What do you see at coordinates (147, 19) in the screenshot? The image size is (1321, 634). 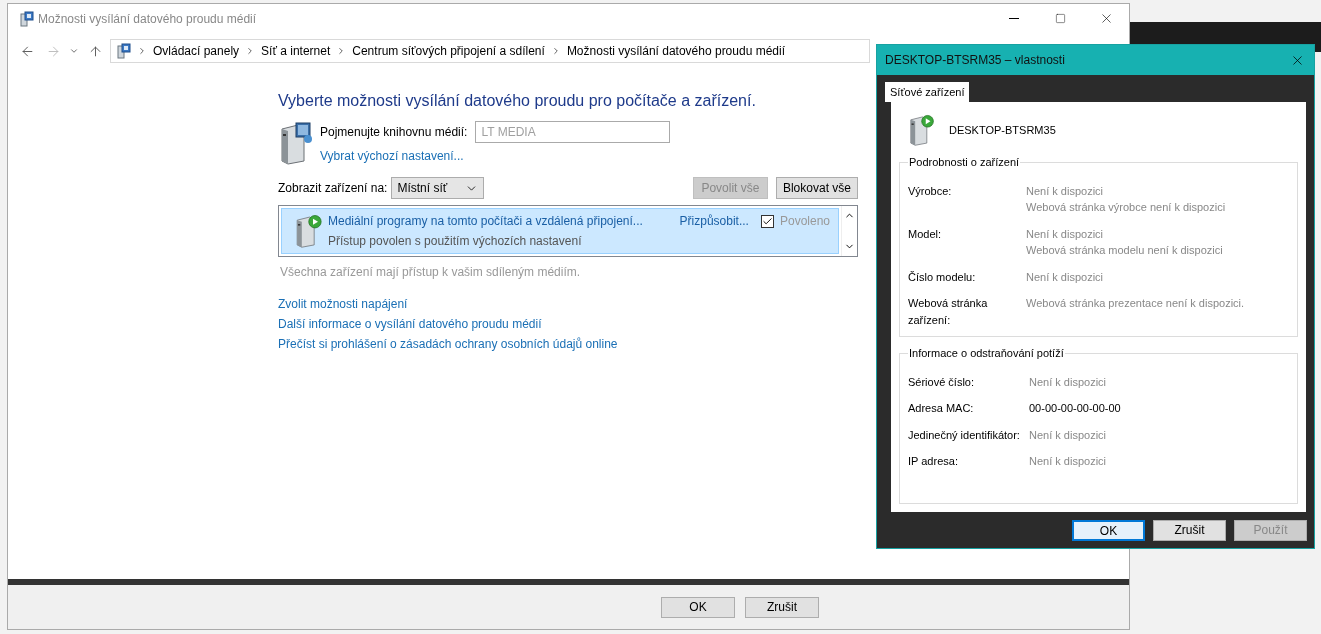 I see `window-title: Možnosti vysílání datového proudu médií` at bounding box center [147, 19].